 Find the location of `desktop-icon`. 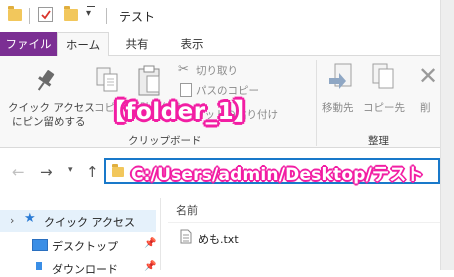

desktop-icon is located at coordinates (40, 245).